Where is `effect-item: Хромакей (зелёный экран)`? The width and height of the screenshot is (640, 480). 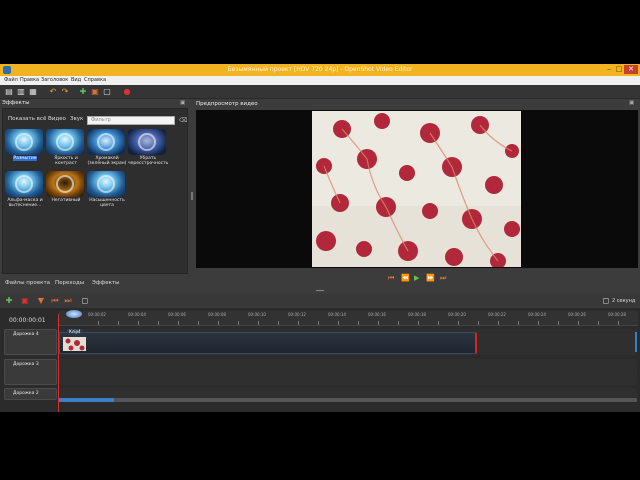
effect-item: Хромакей (зелёный экран) is located at coordinates (107, 147).